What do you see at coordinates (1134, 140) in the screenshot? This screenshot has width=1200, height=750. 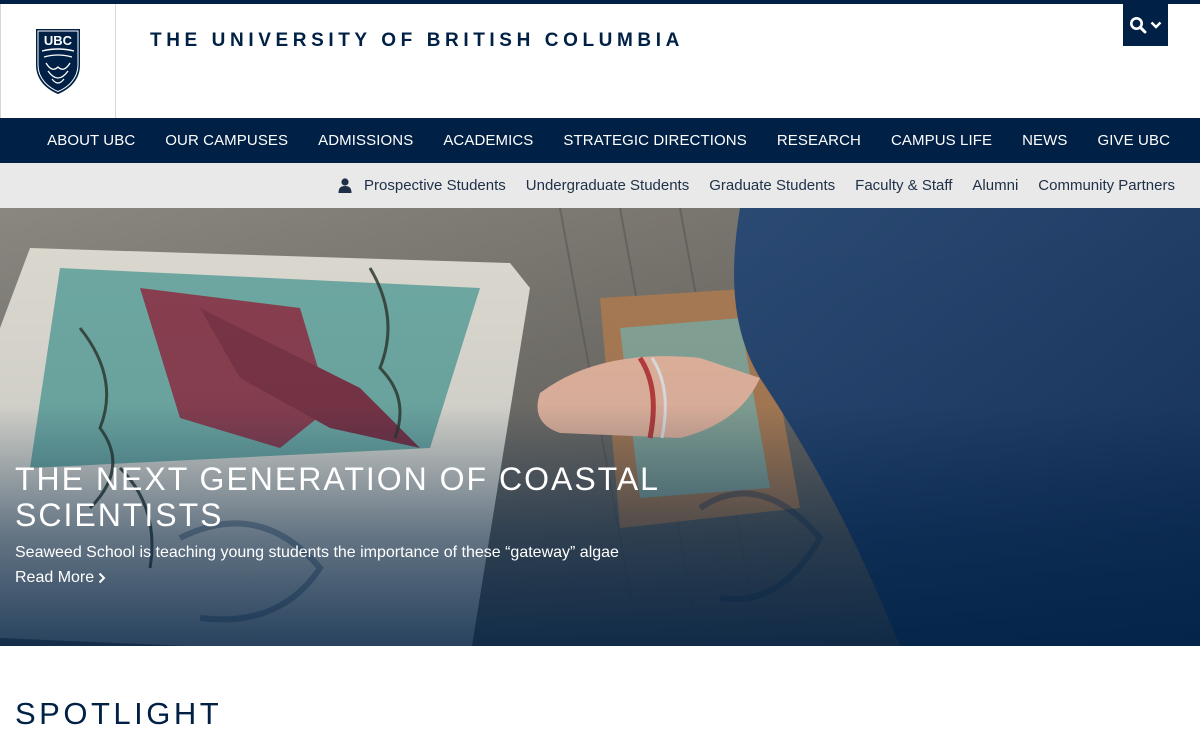 I see `nav-item-give-ubc: GIVE UBC` at bounding box center [1134, 140].